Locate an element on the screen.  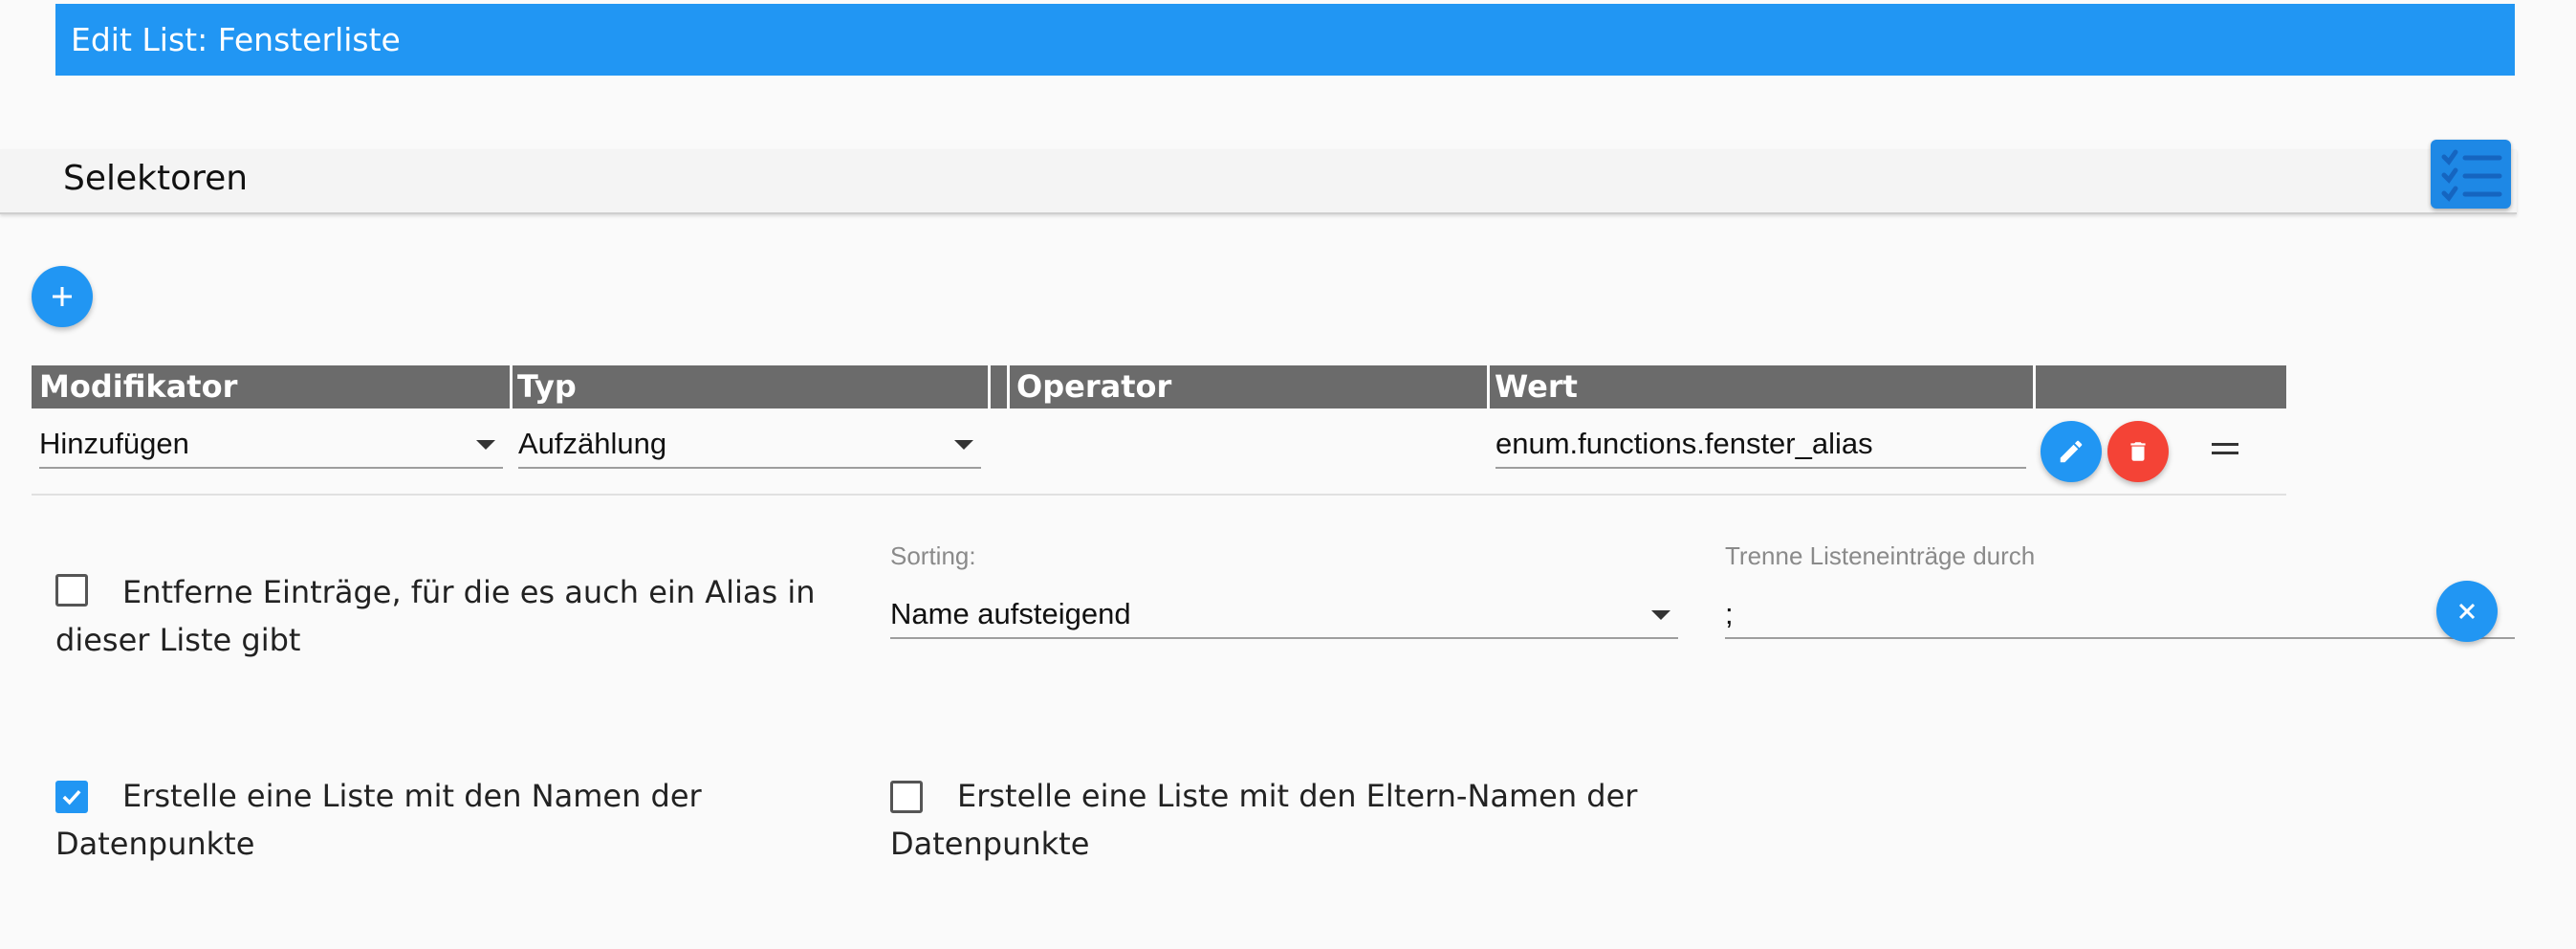
names-list-label-line1: Erstelle eine Liste mit den Namen der is located at coordinates (412, 796).